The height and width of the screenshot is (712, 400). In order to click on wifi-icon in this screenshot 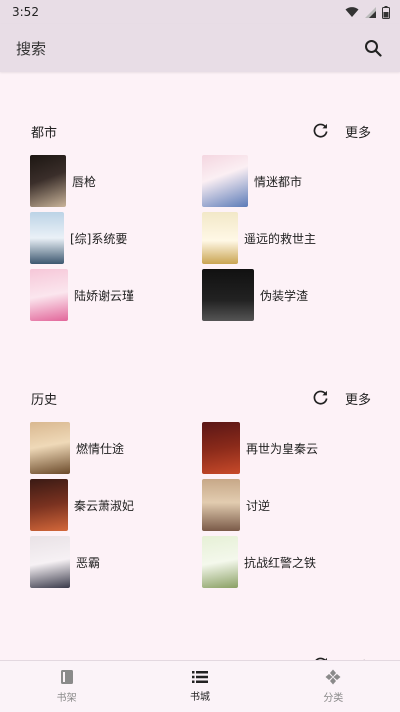, I will do `click(352, 12)`.